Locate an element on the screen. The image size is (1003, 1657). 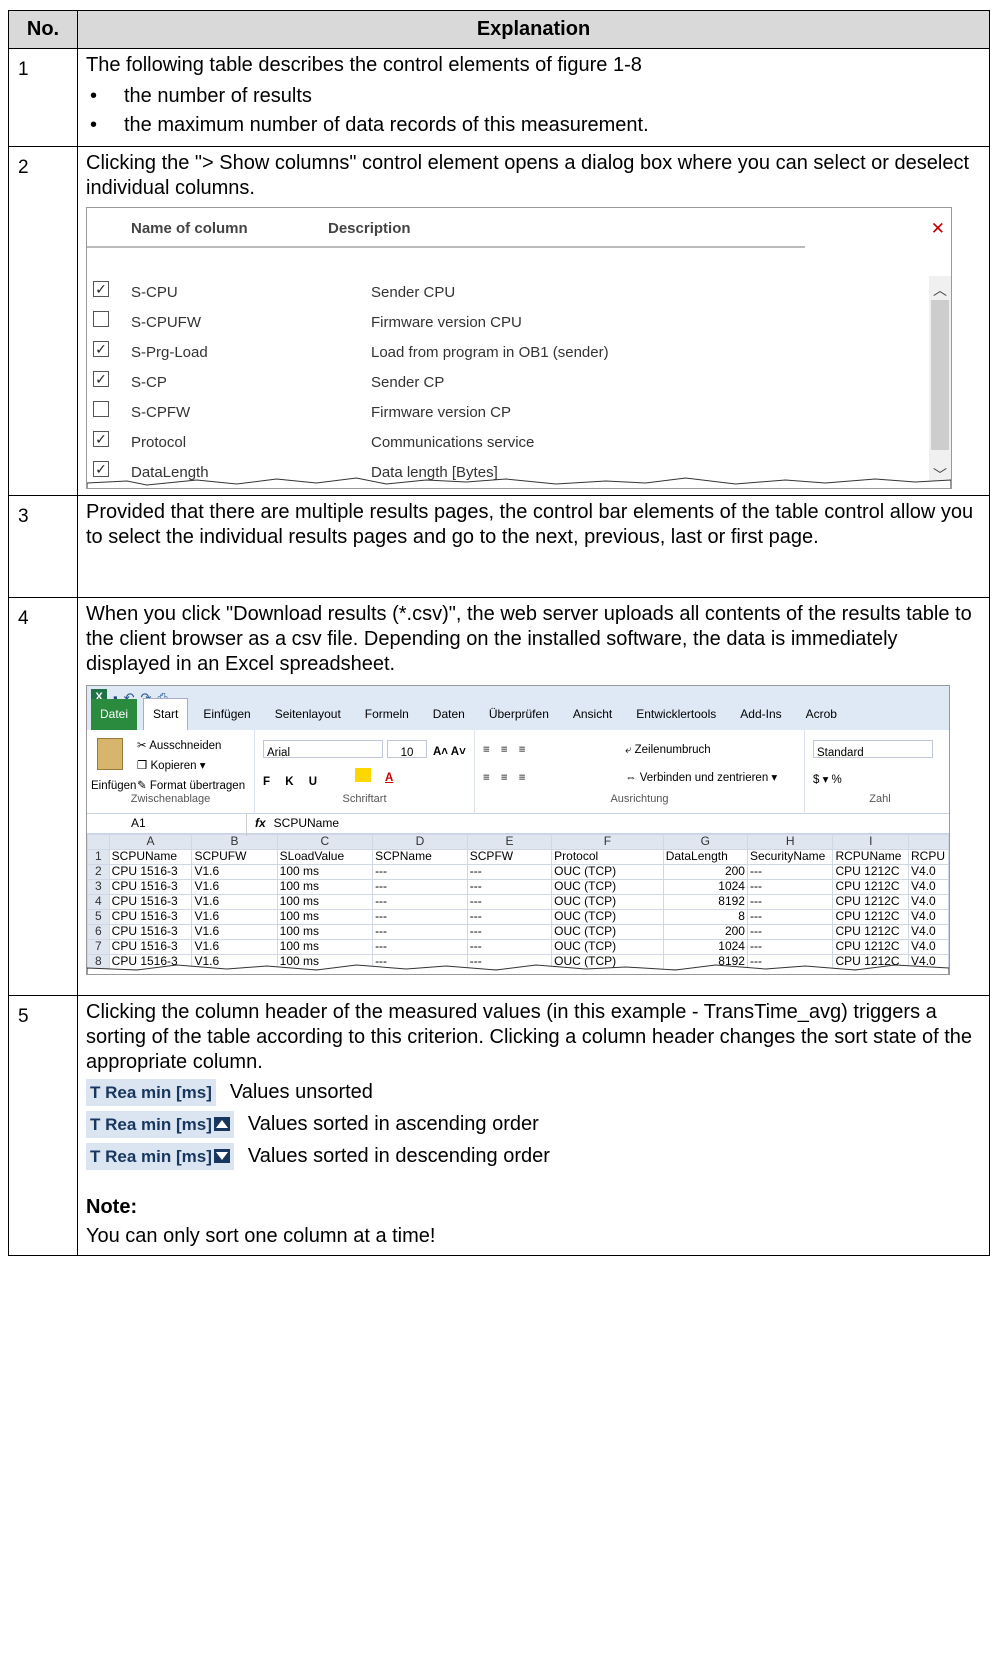
column-header: A is located at coordinates (150, 842).